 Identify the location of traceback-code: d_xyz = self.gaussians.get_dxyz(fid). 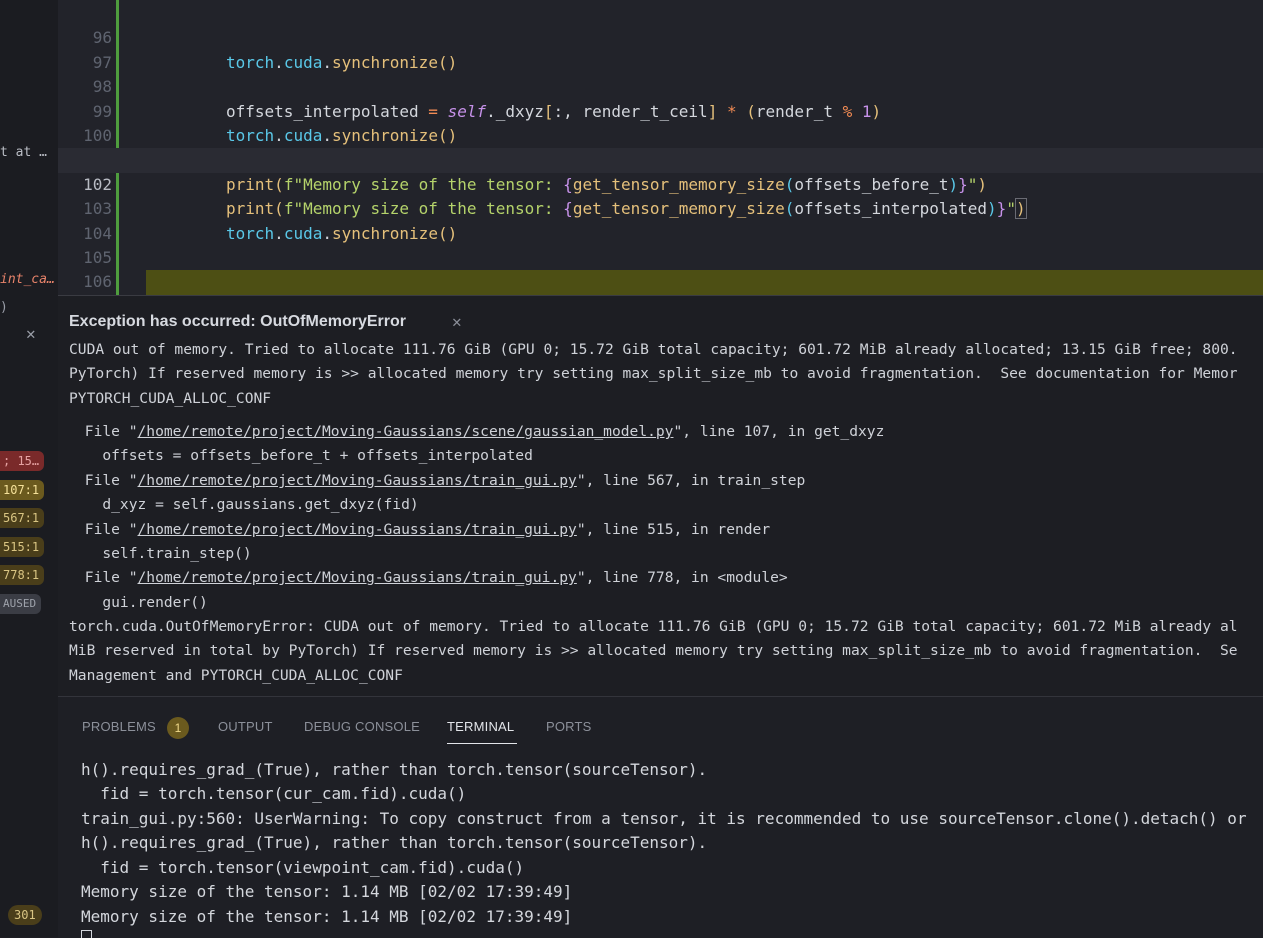
(247, 504).